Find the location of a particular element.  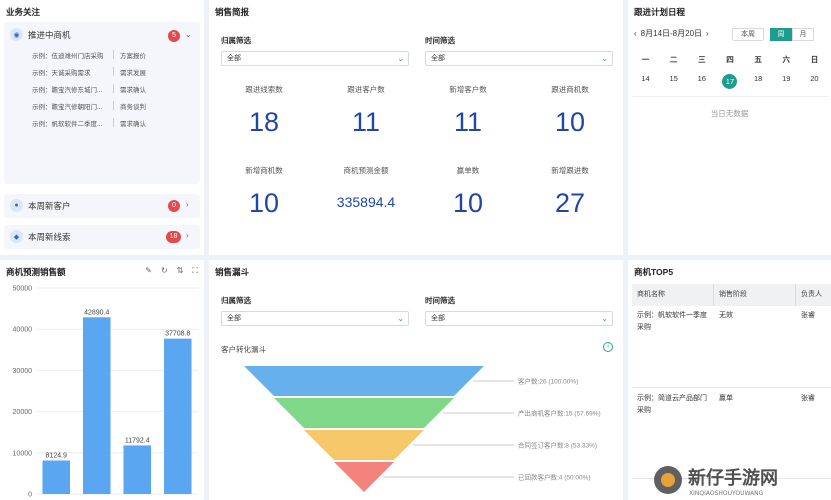

watermark-logo: 新仔手游网 XINQIAOSHOUYOUWANG is located at coordinates (739, 480).